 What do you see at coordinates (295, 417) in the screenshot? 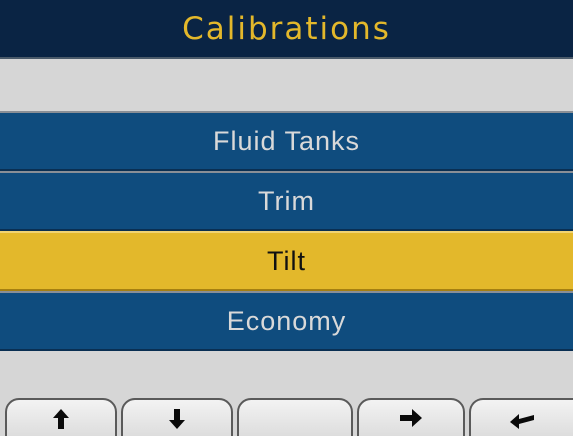
I see `softkey-blank-button` at bounding box center [295, 417].